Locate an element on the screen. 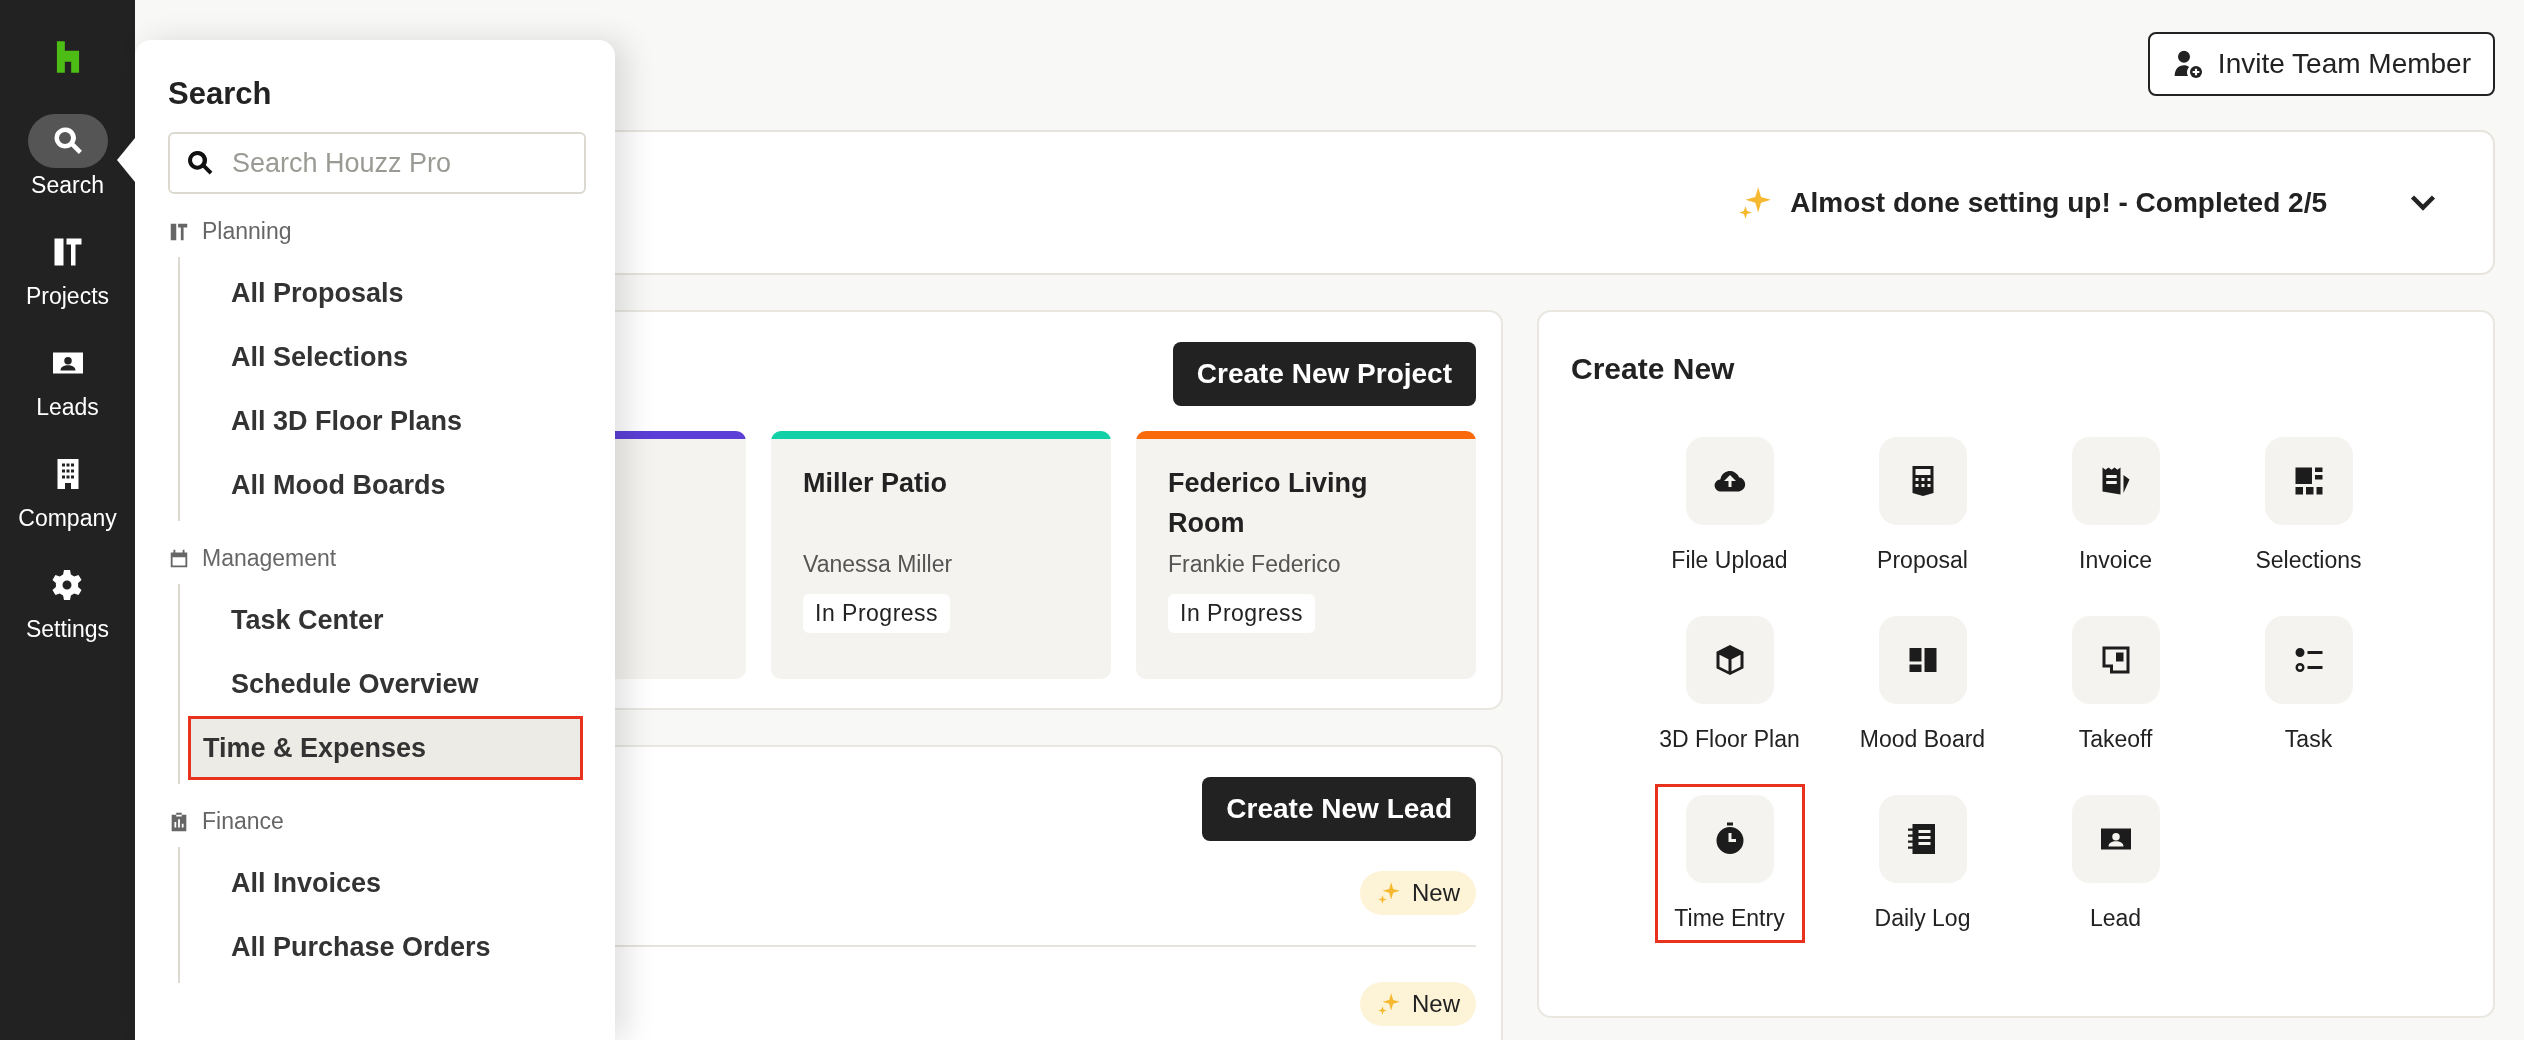 The height and width of the screenshot is (1040, 2524). create-tile: Daily Log is located at coordinates (1922, 863).